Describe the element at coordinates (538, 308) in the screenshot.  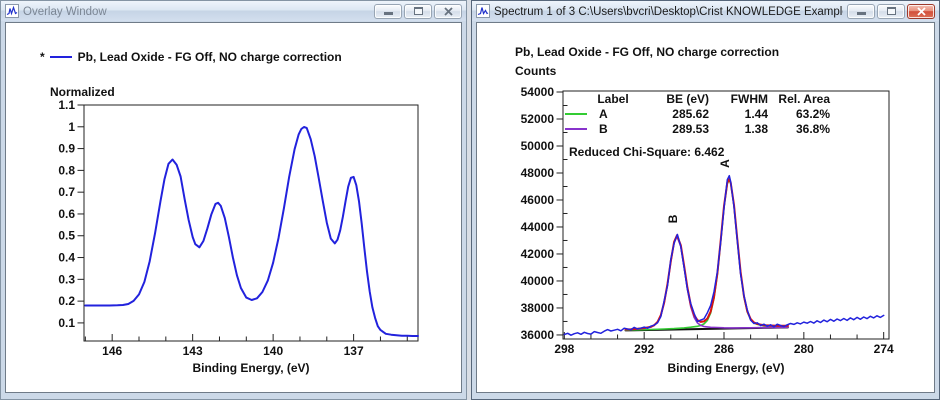
I see `y-tick-label: 38000` at that location.